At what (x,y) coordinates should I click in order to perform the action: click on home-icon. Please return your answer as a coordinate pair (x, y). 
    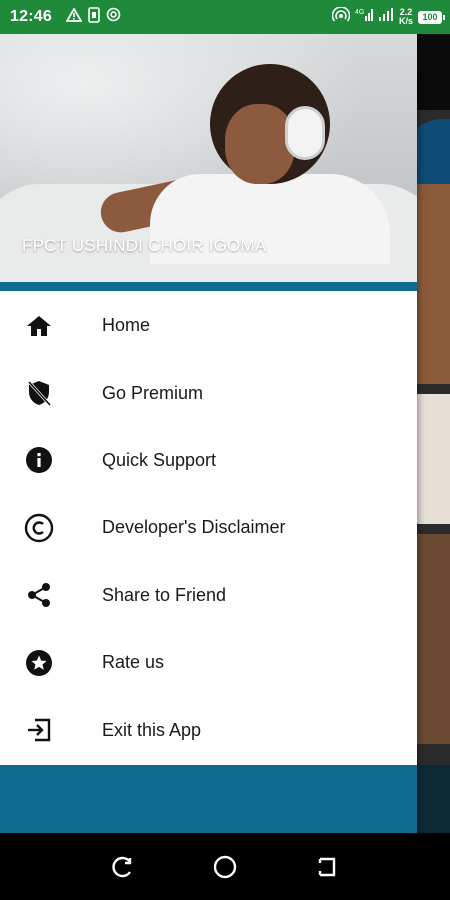
    Looking at the image, I should click on (39, 326).